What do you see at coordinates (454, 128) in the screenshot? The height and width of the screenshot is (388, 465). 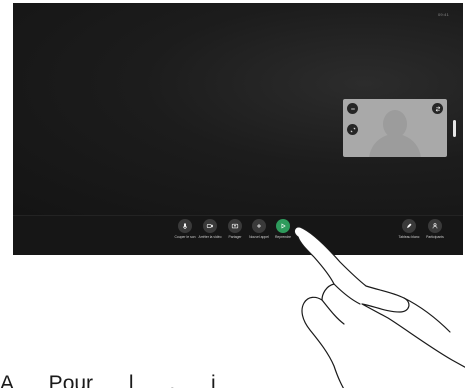 I see `side-panel-handle` at bounding box center [454, 128].